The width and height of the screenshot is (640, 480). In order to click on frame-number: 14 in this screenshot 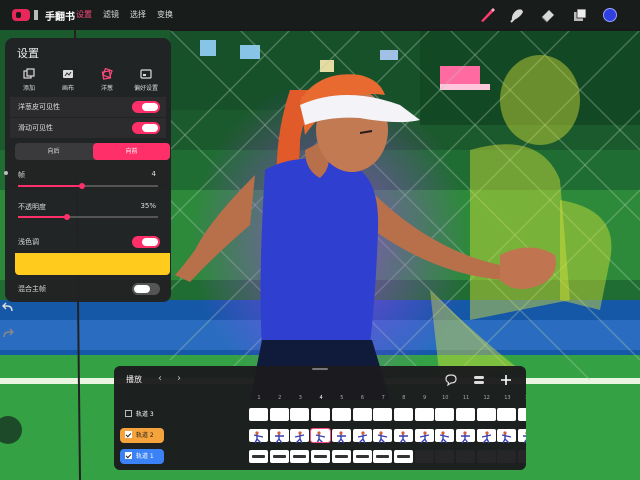, I will do `click(522, 398)`.